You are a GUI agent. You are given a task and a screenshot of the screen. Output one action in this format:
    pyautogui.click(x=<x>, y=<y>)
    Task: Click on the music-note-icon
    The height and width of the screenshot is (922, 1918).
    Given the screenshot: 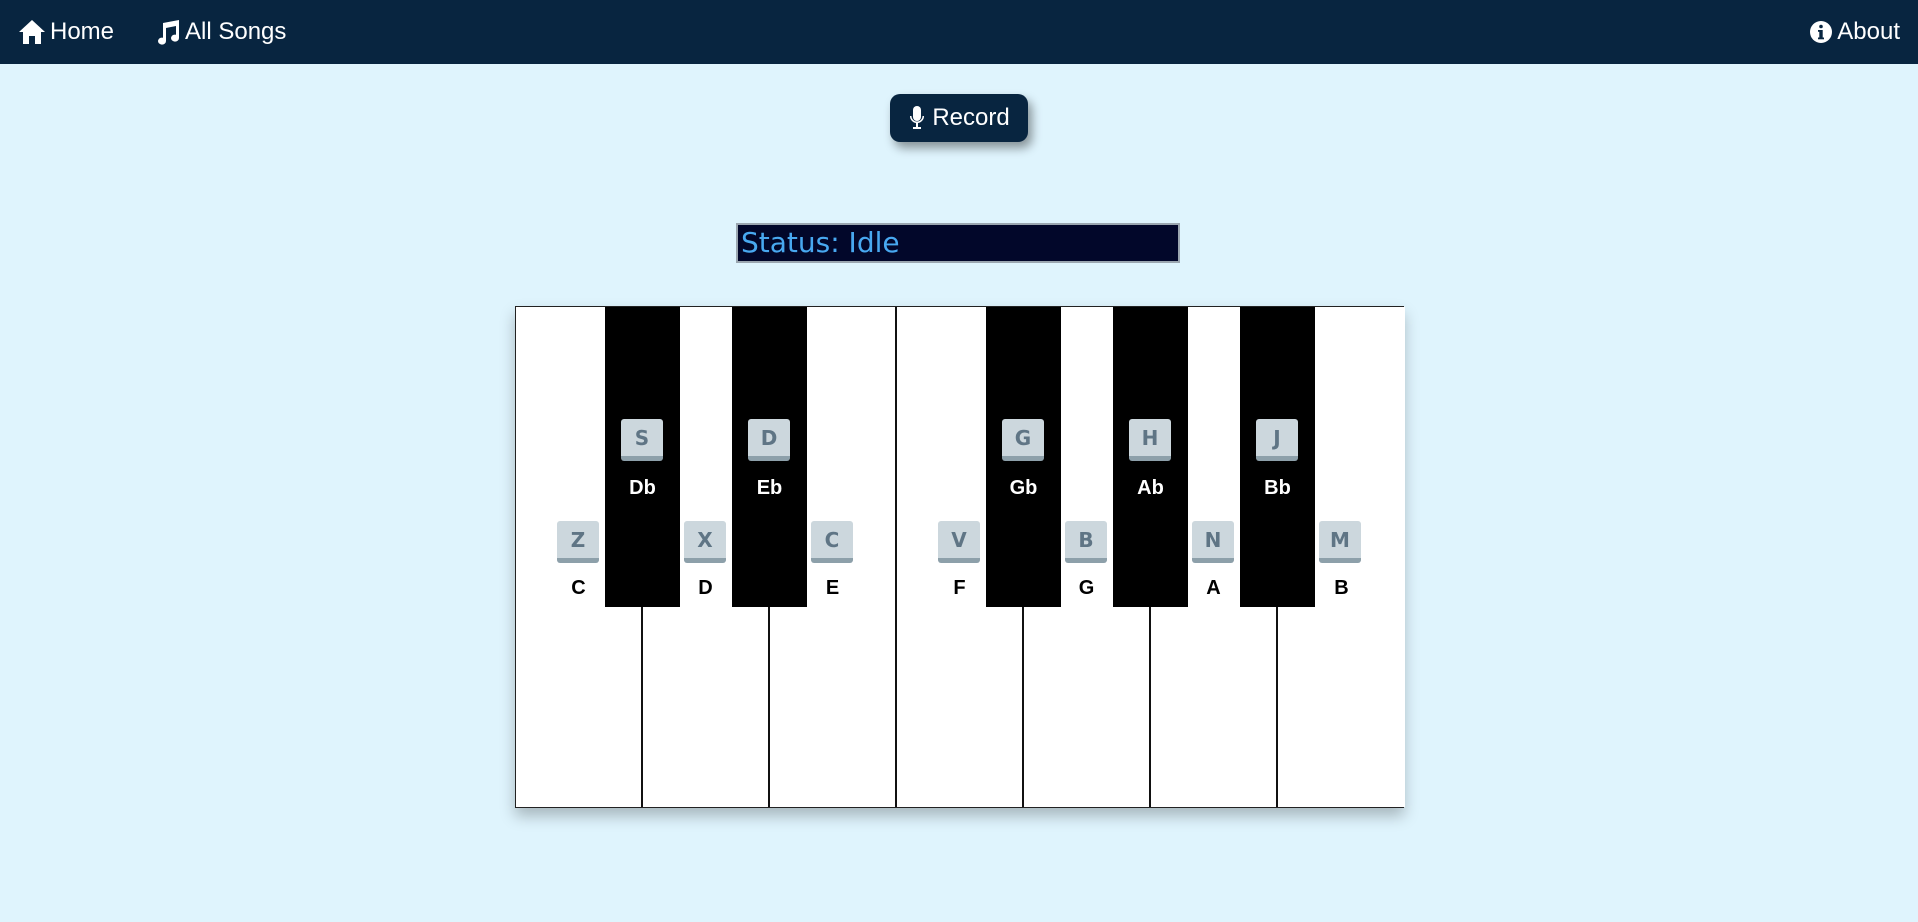 What is the action you would take?
    pyautogui.click(x=168, y=32)
    